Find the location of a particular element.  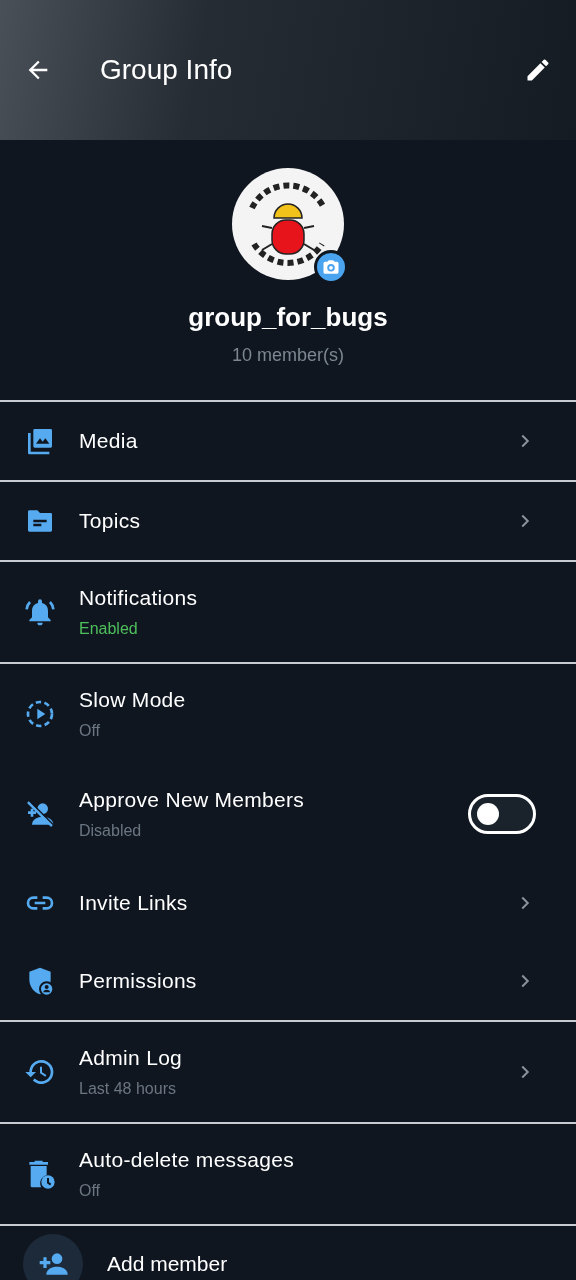

settings-item: Auto-delete messages Off is located at coordinates (288, 1174).